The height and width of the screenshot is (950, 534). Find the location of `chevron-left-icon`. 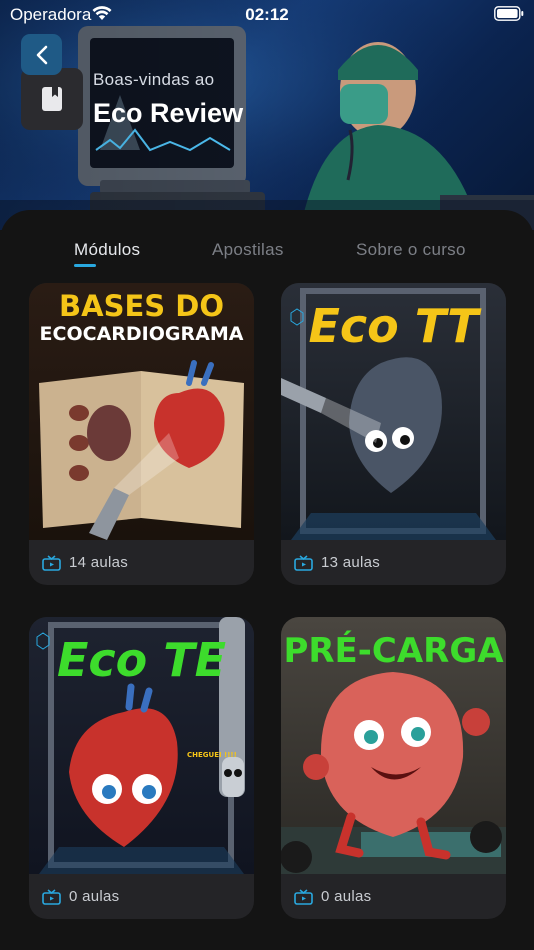

chevron-left-icon is located at coordinates (41, 54).